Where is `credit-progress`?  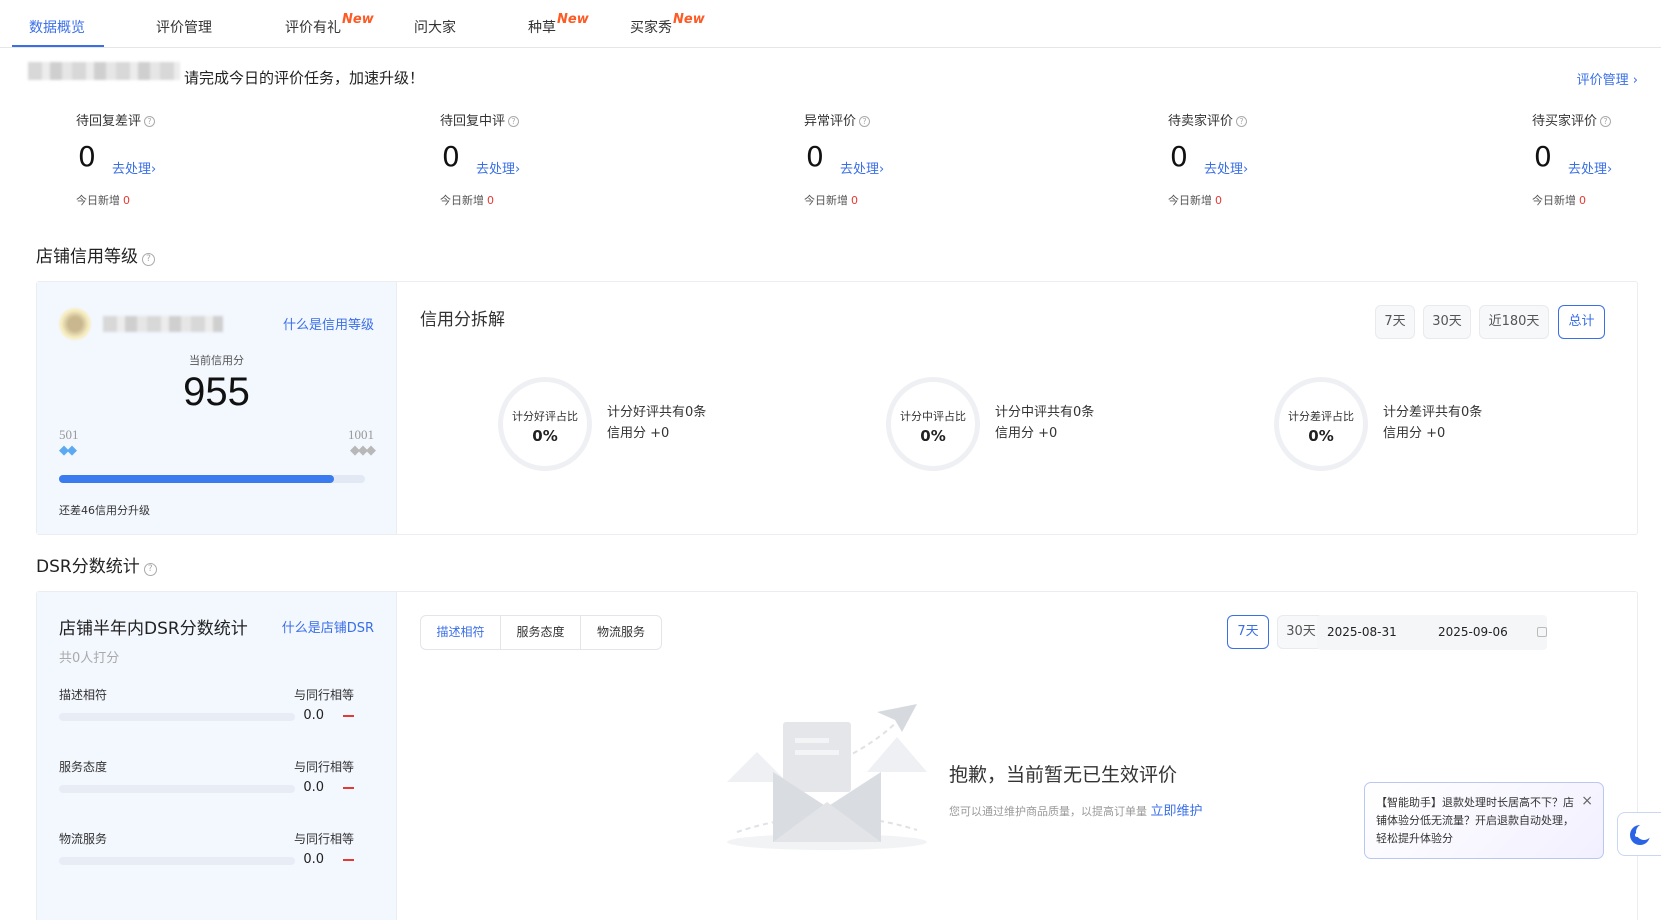 credit-progress is located at coordinates (212, 479).